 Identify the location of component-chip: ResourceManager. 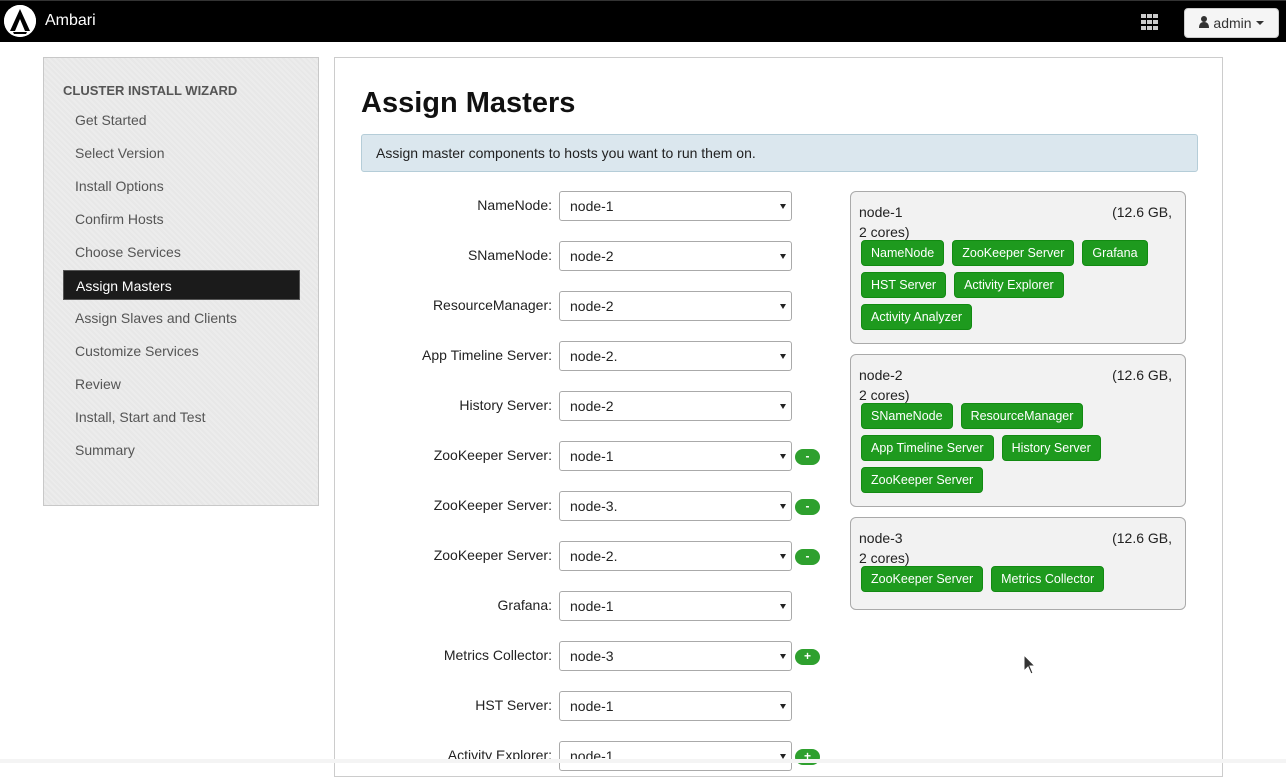
(1022, 416).